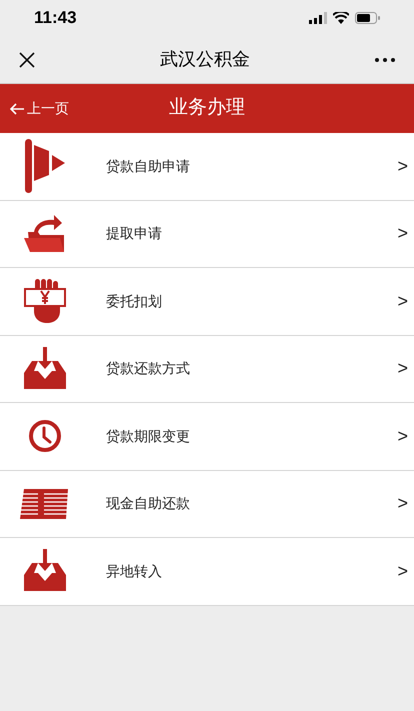  Describe the element at coordinates (134, 571) in the screenshot. I see `menu-label: 异地转入` at that location.